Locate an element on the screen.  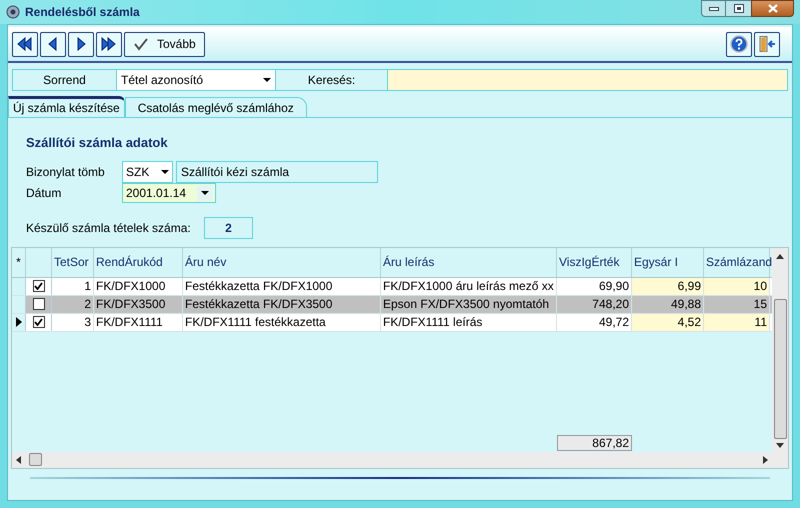
minimize-button is located at coordinates (713, 8).